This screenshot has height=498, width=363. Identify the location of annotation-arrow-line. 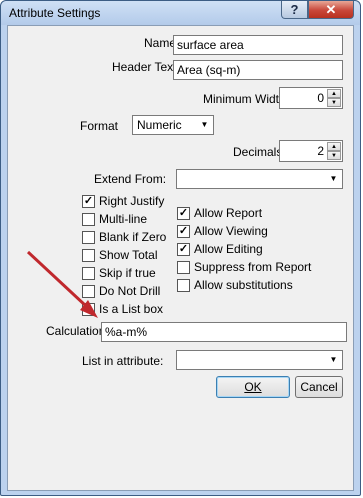
(57, 279).